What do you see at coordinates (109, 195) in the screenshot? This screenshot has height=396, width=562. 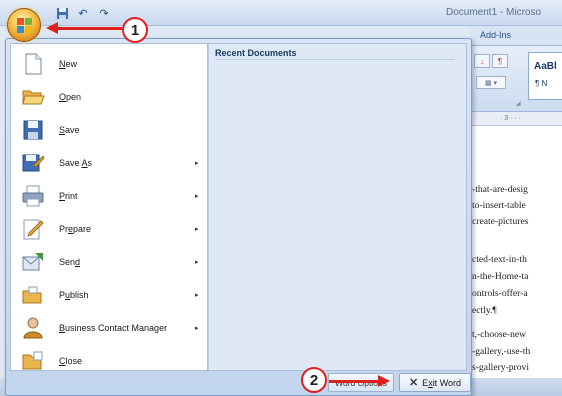 I see `menu-item-print: Print ▸` at bounding box center [109, 195].